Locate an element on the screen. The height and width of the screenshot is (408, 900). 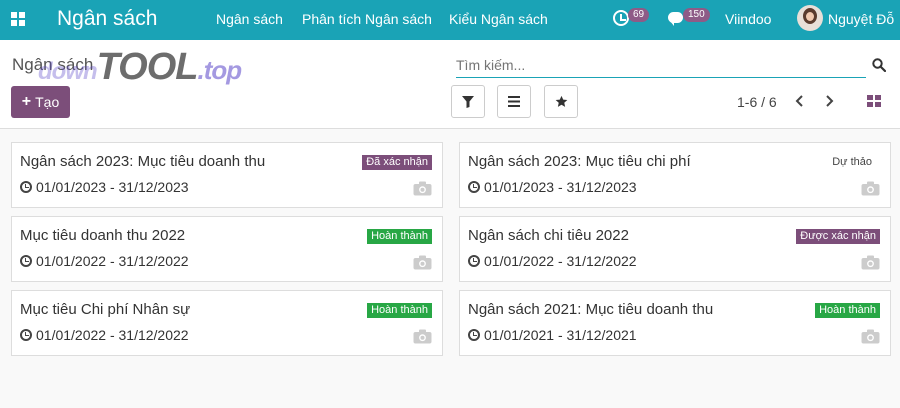
status-badge: Đã xác nhận is located at coordinates (397, 162).